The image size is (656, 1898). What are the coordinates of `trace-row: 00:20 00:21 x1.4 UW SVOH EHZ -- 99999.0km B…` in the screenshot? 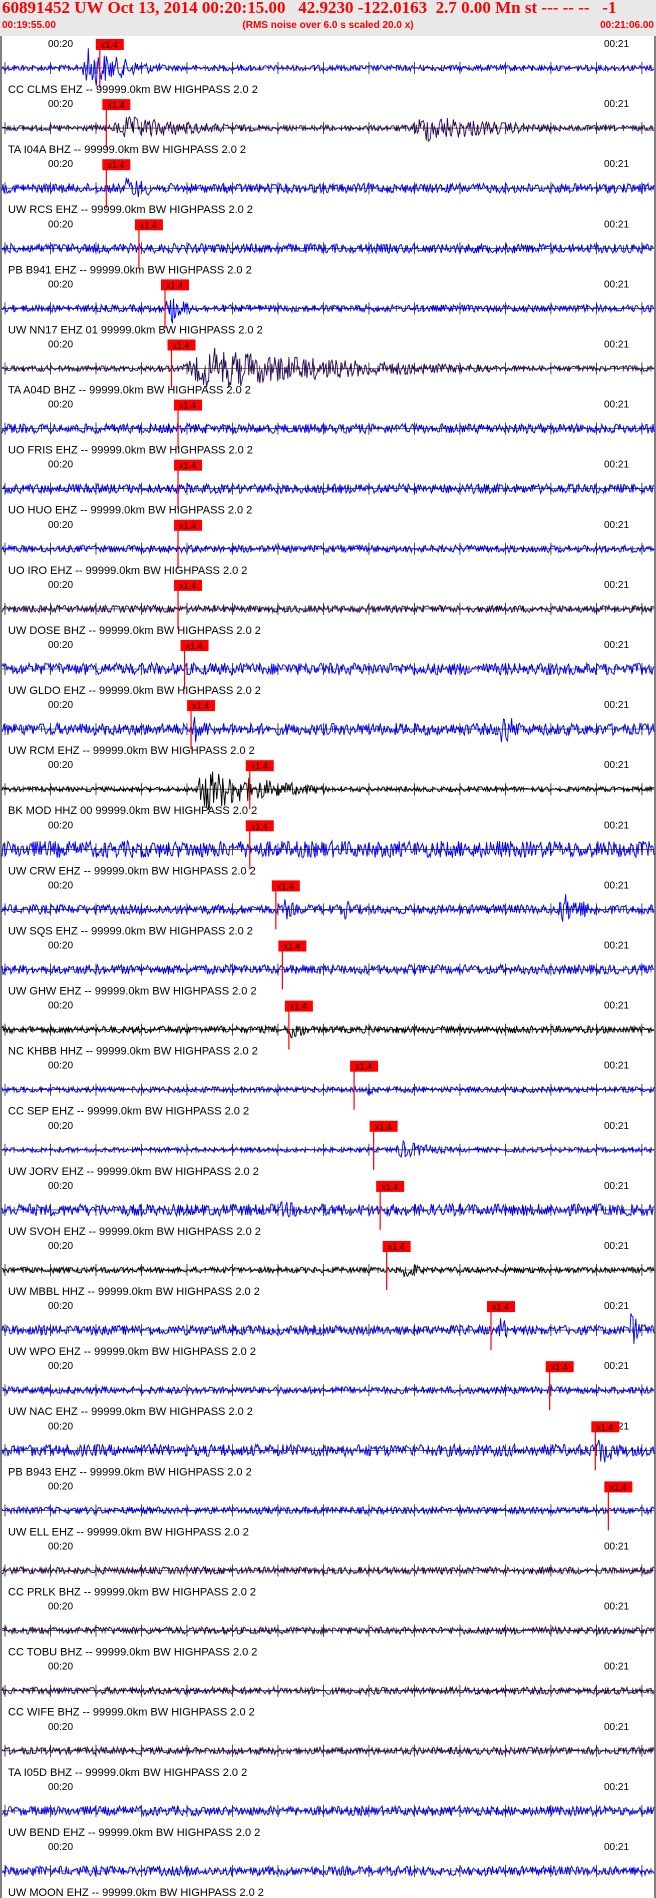 It's located at (328, 1209).